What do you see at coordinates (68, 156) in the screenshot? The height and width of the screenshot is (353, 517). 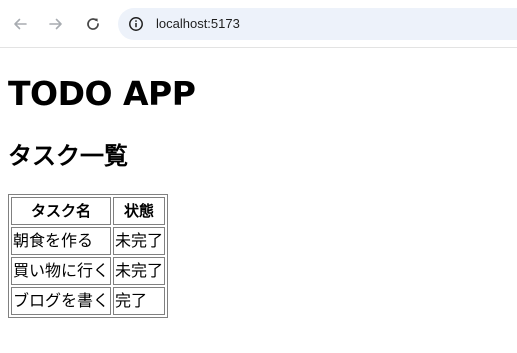 I see `section-title: タスク一覧` at bounding box center [68, 156].